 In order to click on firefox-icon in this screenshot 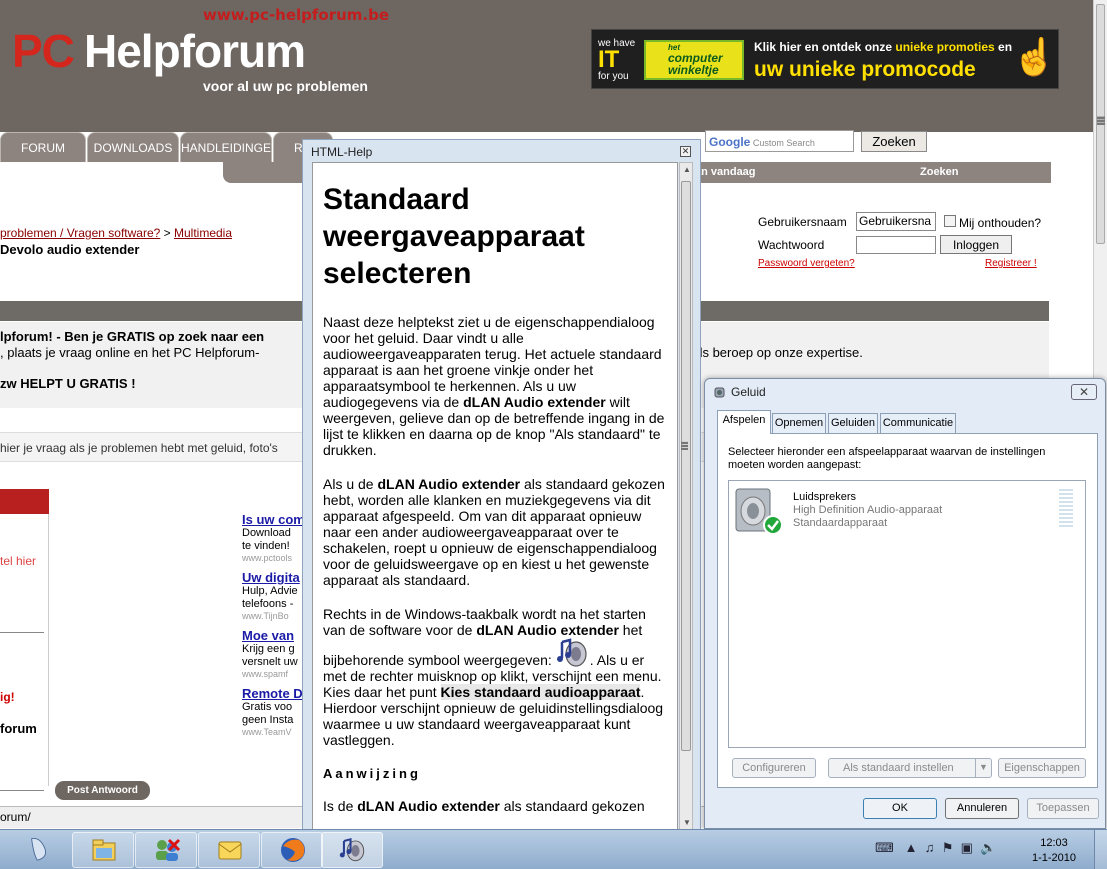, I will do `click(293, 850)`.